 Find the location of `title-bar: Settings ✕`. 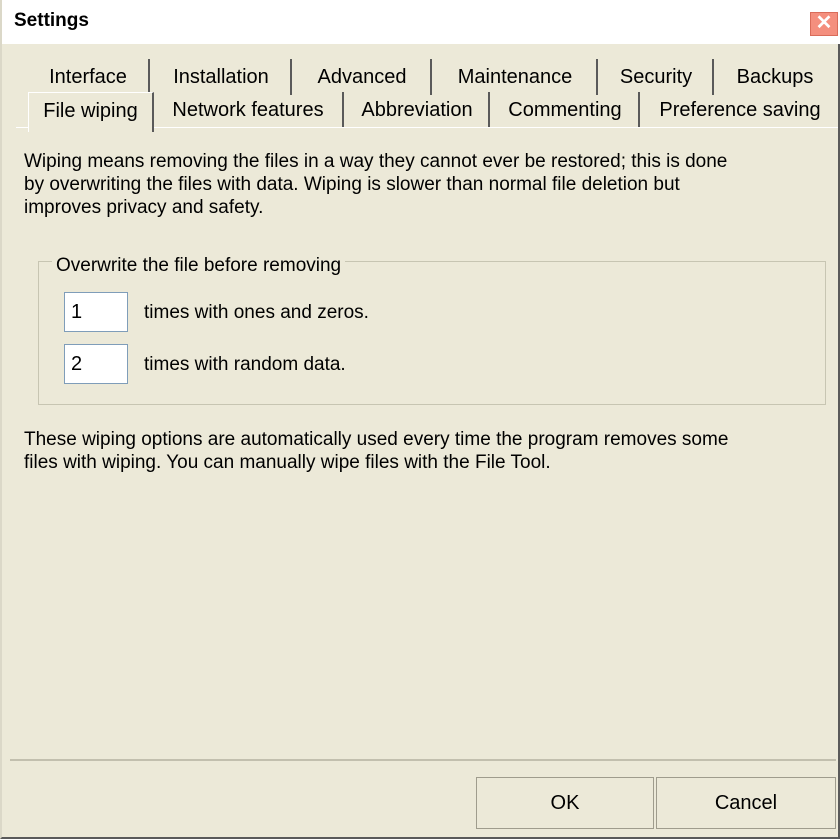

title-bar: Settings ✕ is located at coordinates (421, 22).